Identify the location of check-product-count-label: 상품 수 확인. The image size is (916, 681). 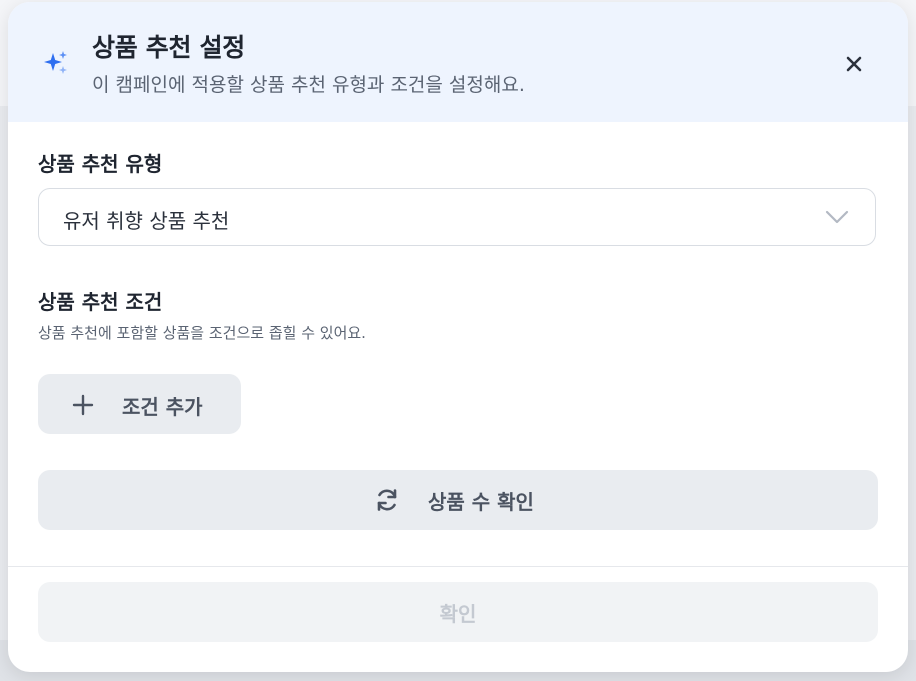
(481, 502).